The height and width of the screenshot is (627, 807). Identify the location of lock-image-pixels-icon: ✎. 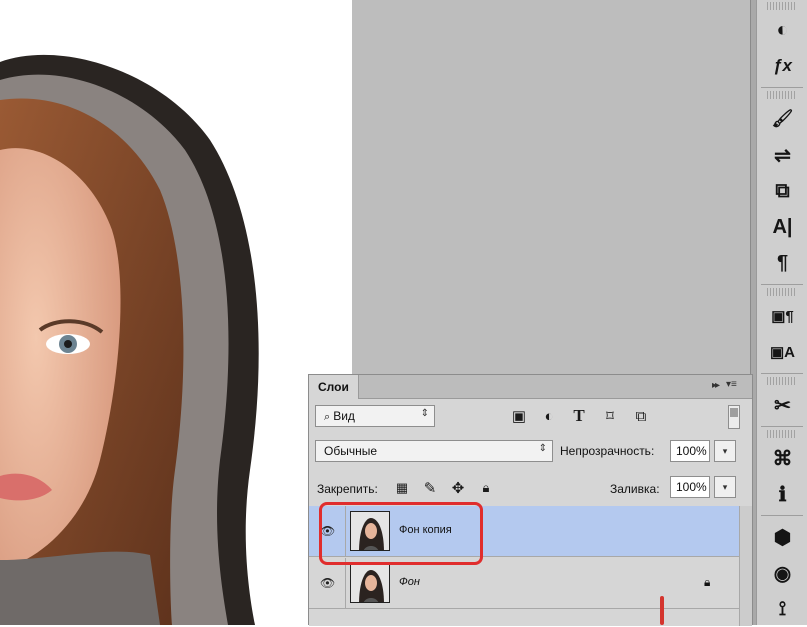
(430, 488).